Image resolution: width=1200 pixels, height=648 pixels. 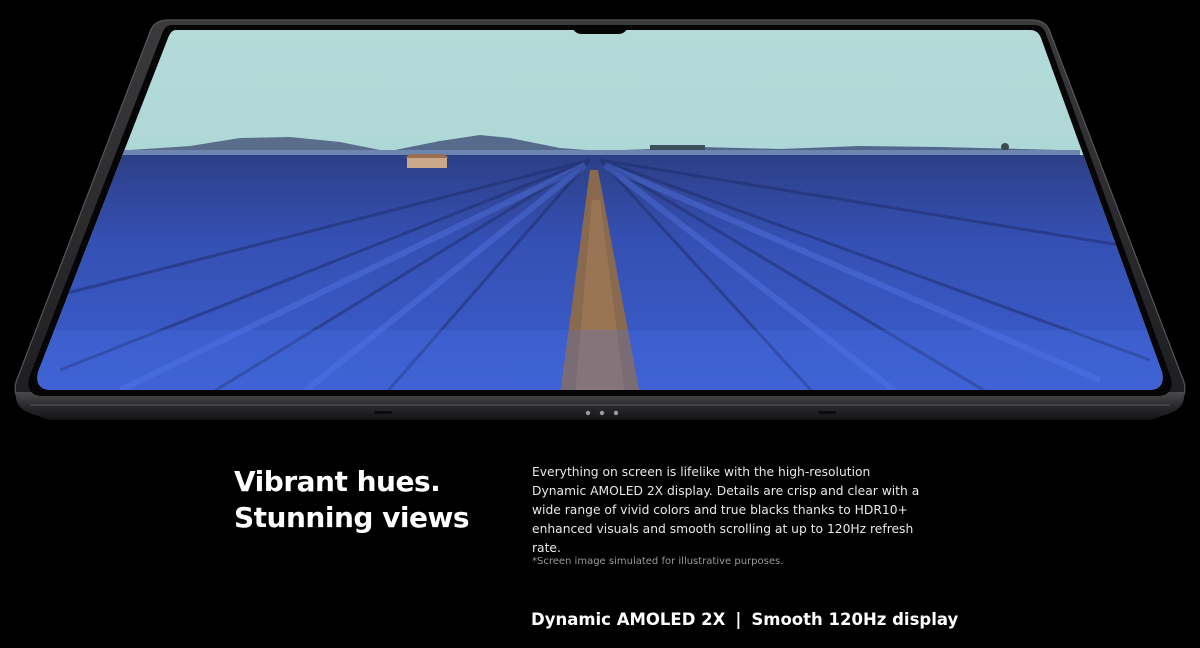 I want to click on side-slot-right, so click(x=827, y=412).